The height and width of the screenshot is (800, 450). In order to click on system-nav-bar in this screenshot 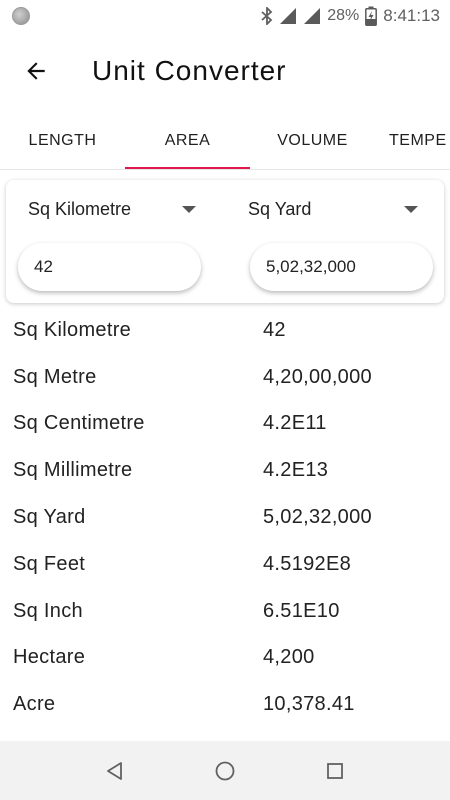, I will do `click(225, 770)`.